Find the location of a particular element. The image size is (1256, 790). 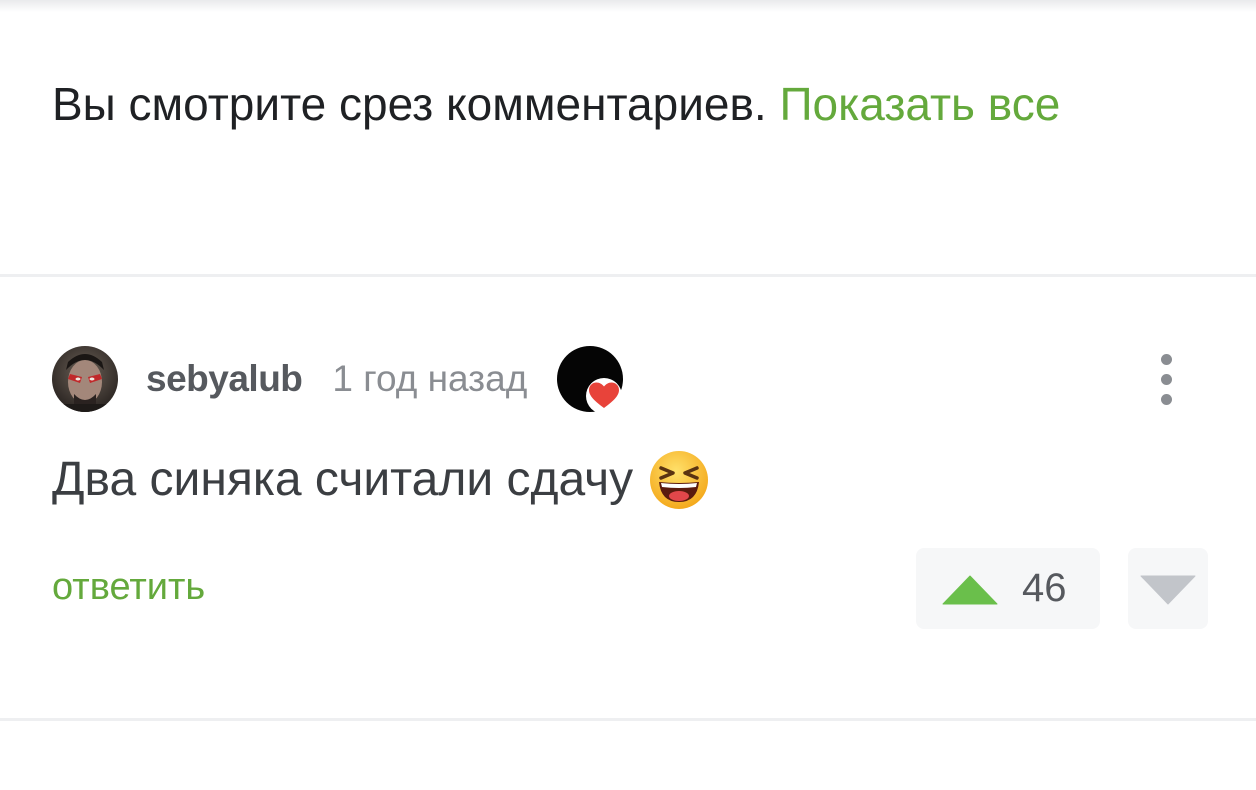

comment-text: Два синяка считали сдачу is located at coordinates (343, 479).